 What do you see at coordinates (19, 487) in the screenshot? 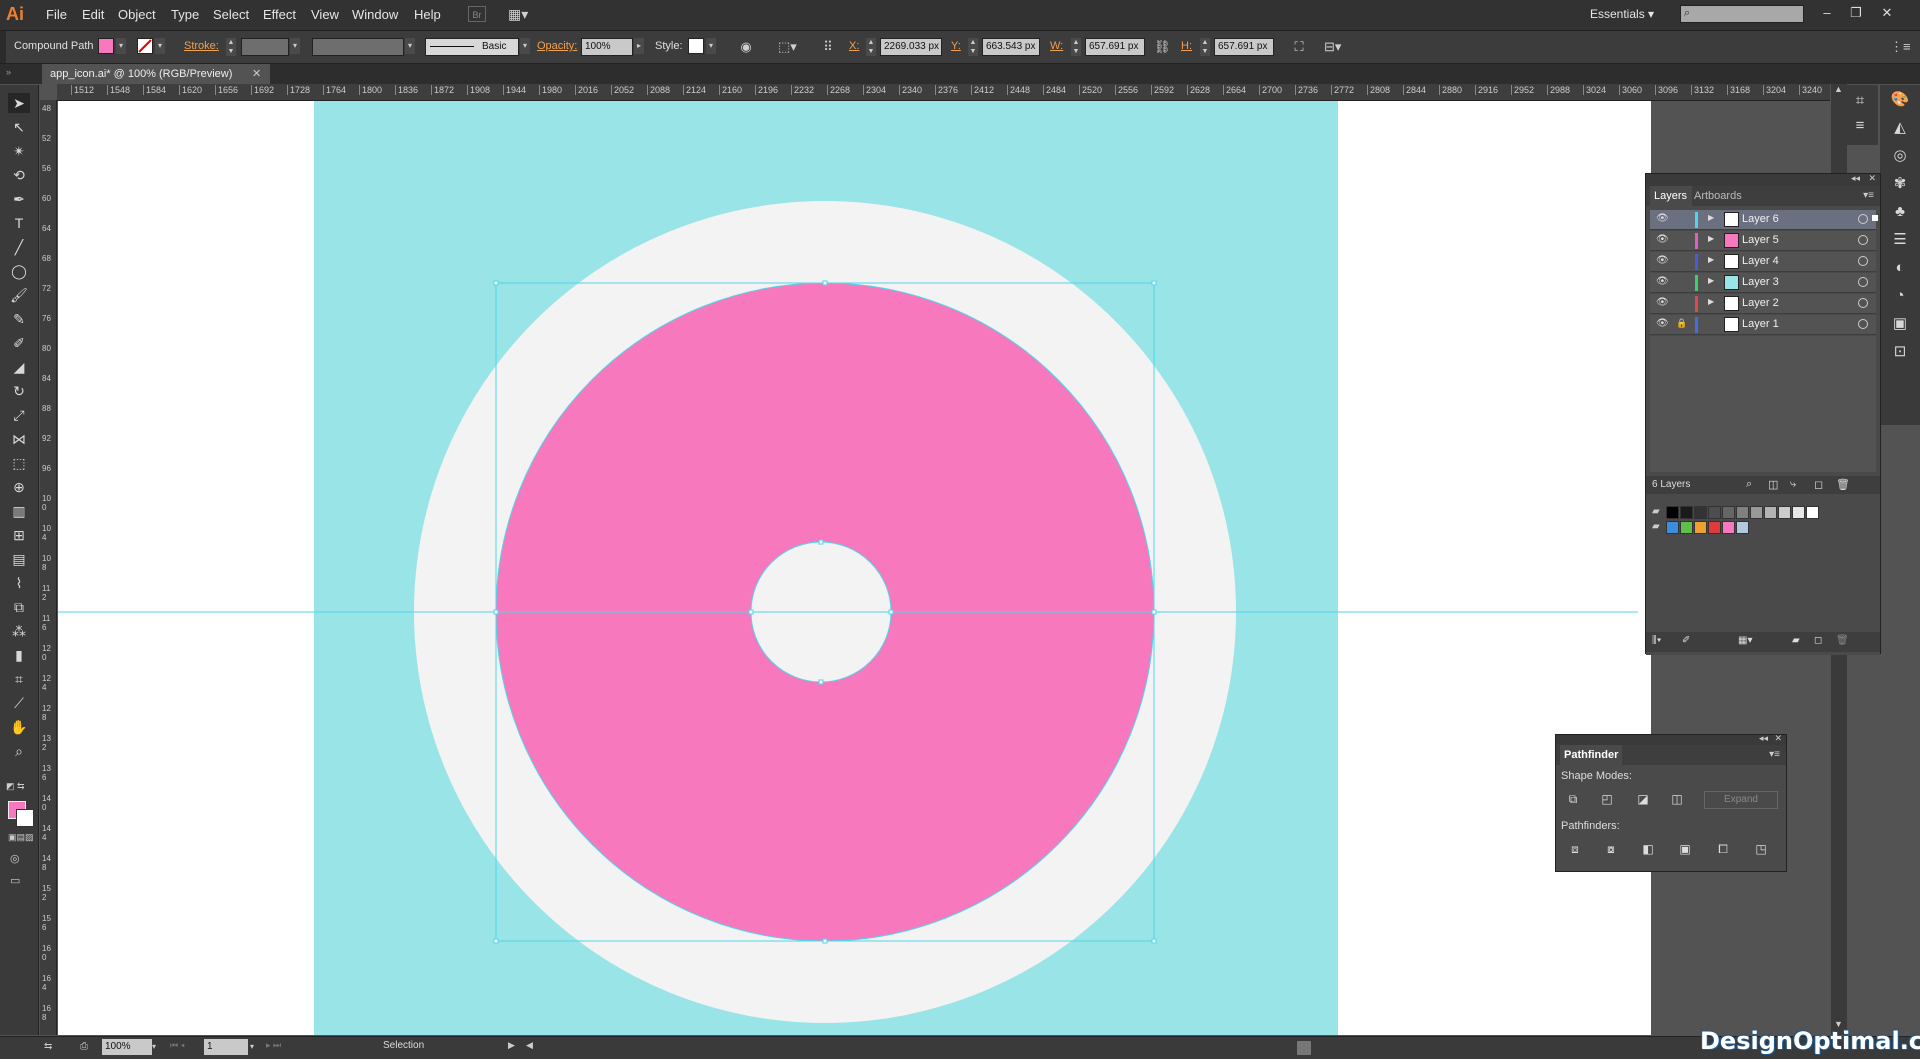
I see `shape-builder-tool-icon: ⊕` at bounding box center [19, 487].